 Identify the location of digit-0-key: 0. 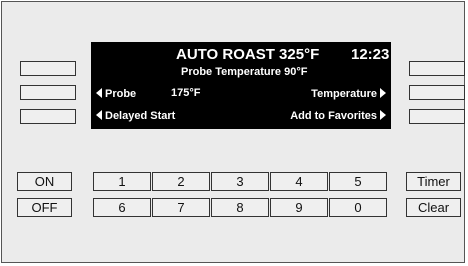
(358, 207).